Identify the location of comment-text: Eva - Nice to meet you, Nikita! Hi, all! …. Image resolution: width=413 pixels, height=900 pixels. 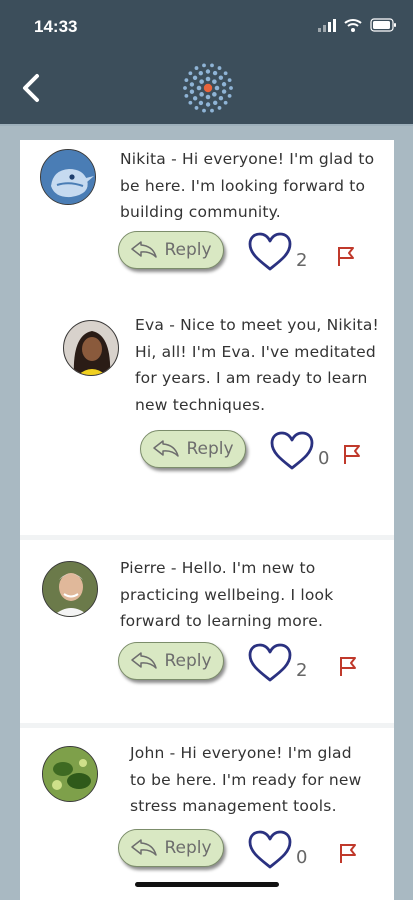
(257, 365).